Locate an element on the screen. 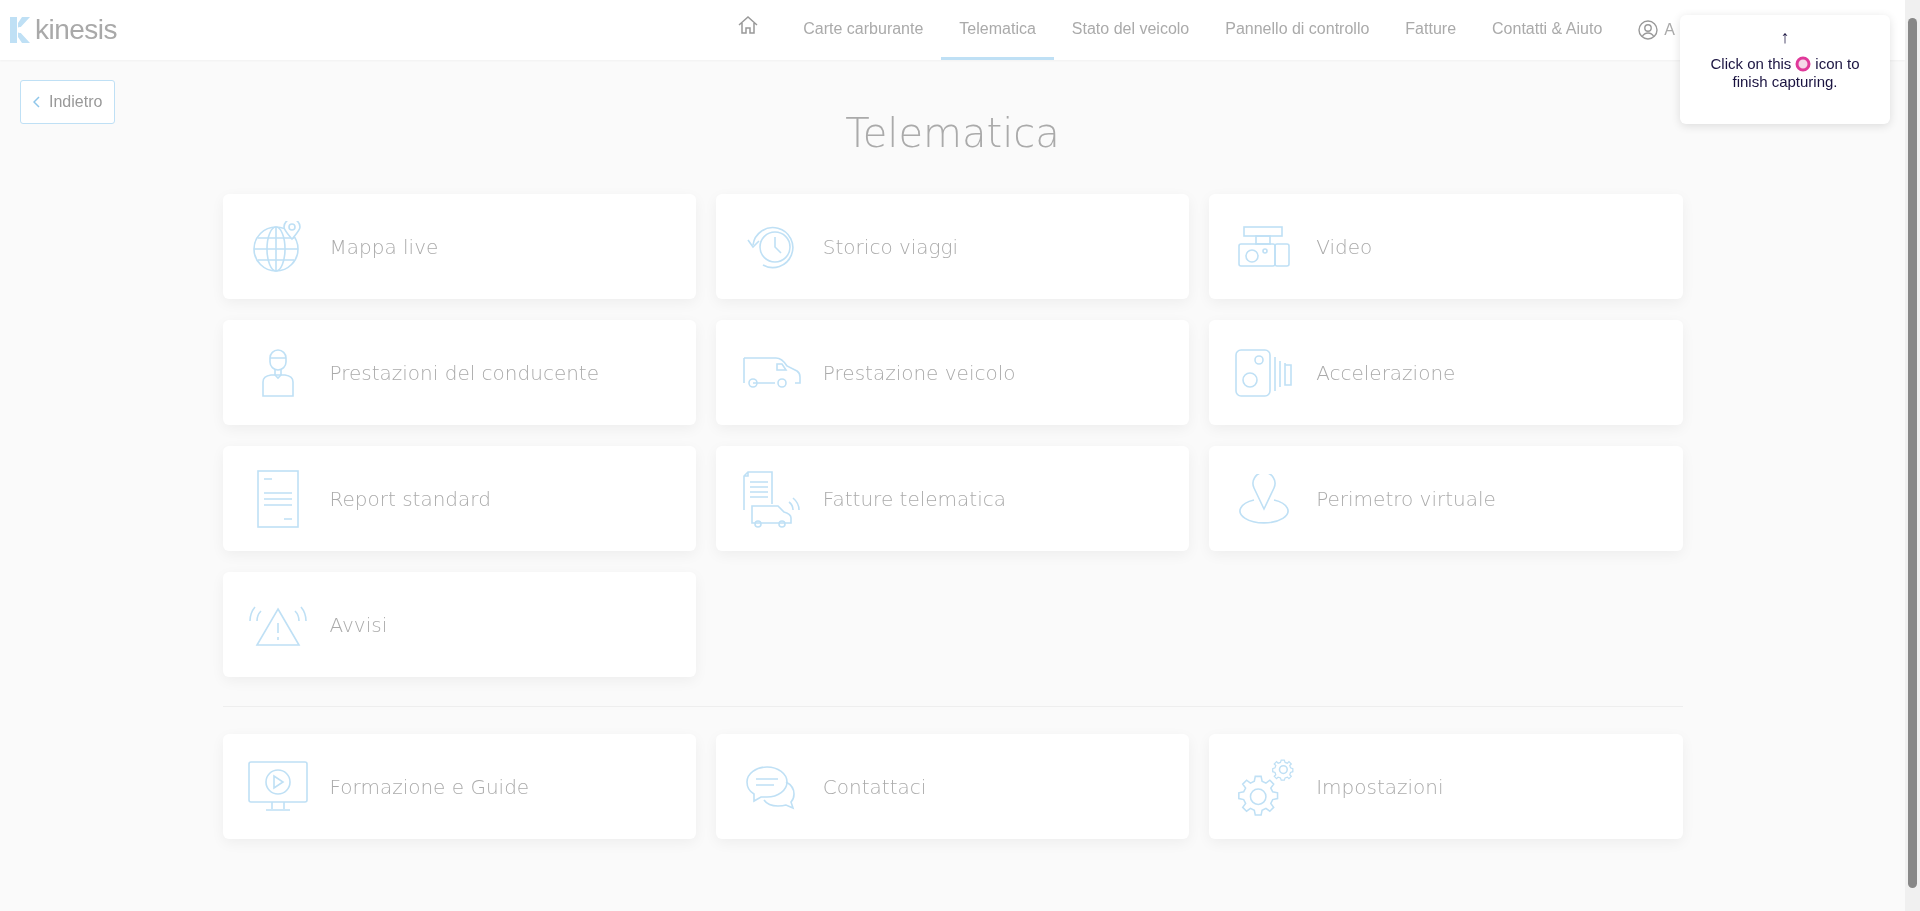  dashcam-icon is located at coordinates (1264, 246).